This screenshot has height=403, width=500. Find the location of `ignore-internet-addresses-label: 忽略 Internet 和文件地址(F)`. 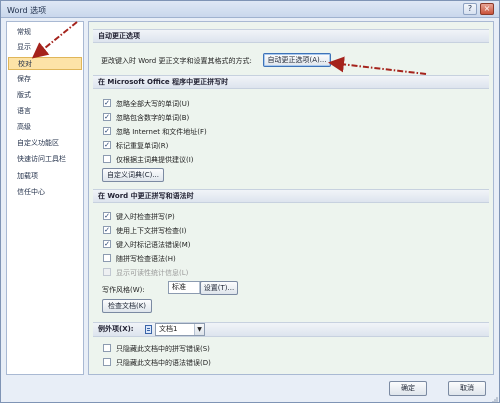

ignore-internet-addresses-label: 忽略 Internet 和文件地址(F) is located at coordinates (161, 132).